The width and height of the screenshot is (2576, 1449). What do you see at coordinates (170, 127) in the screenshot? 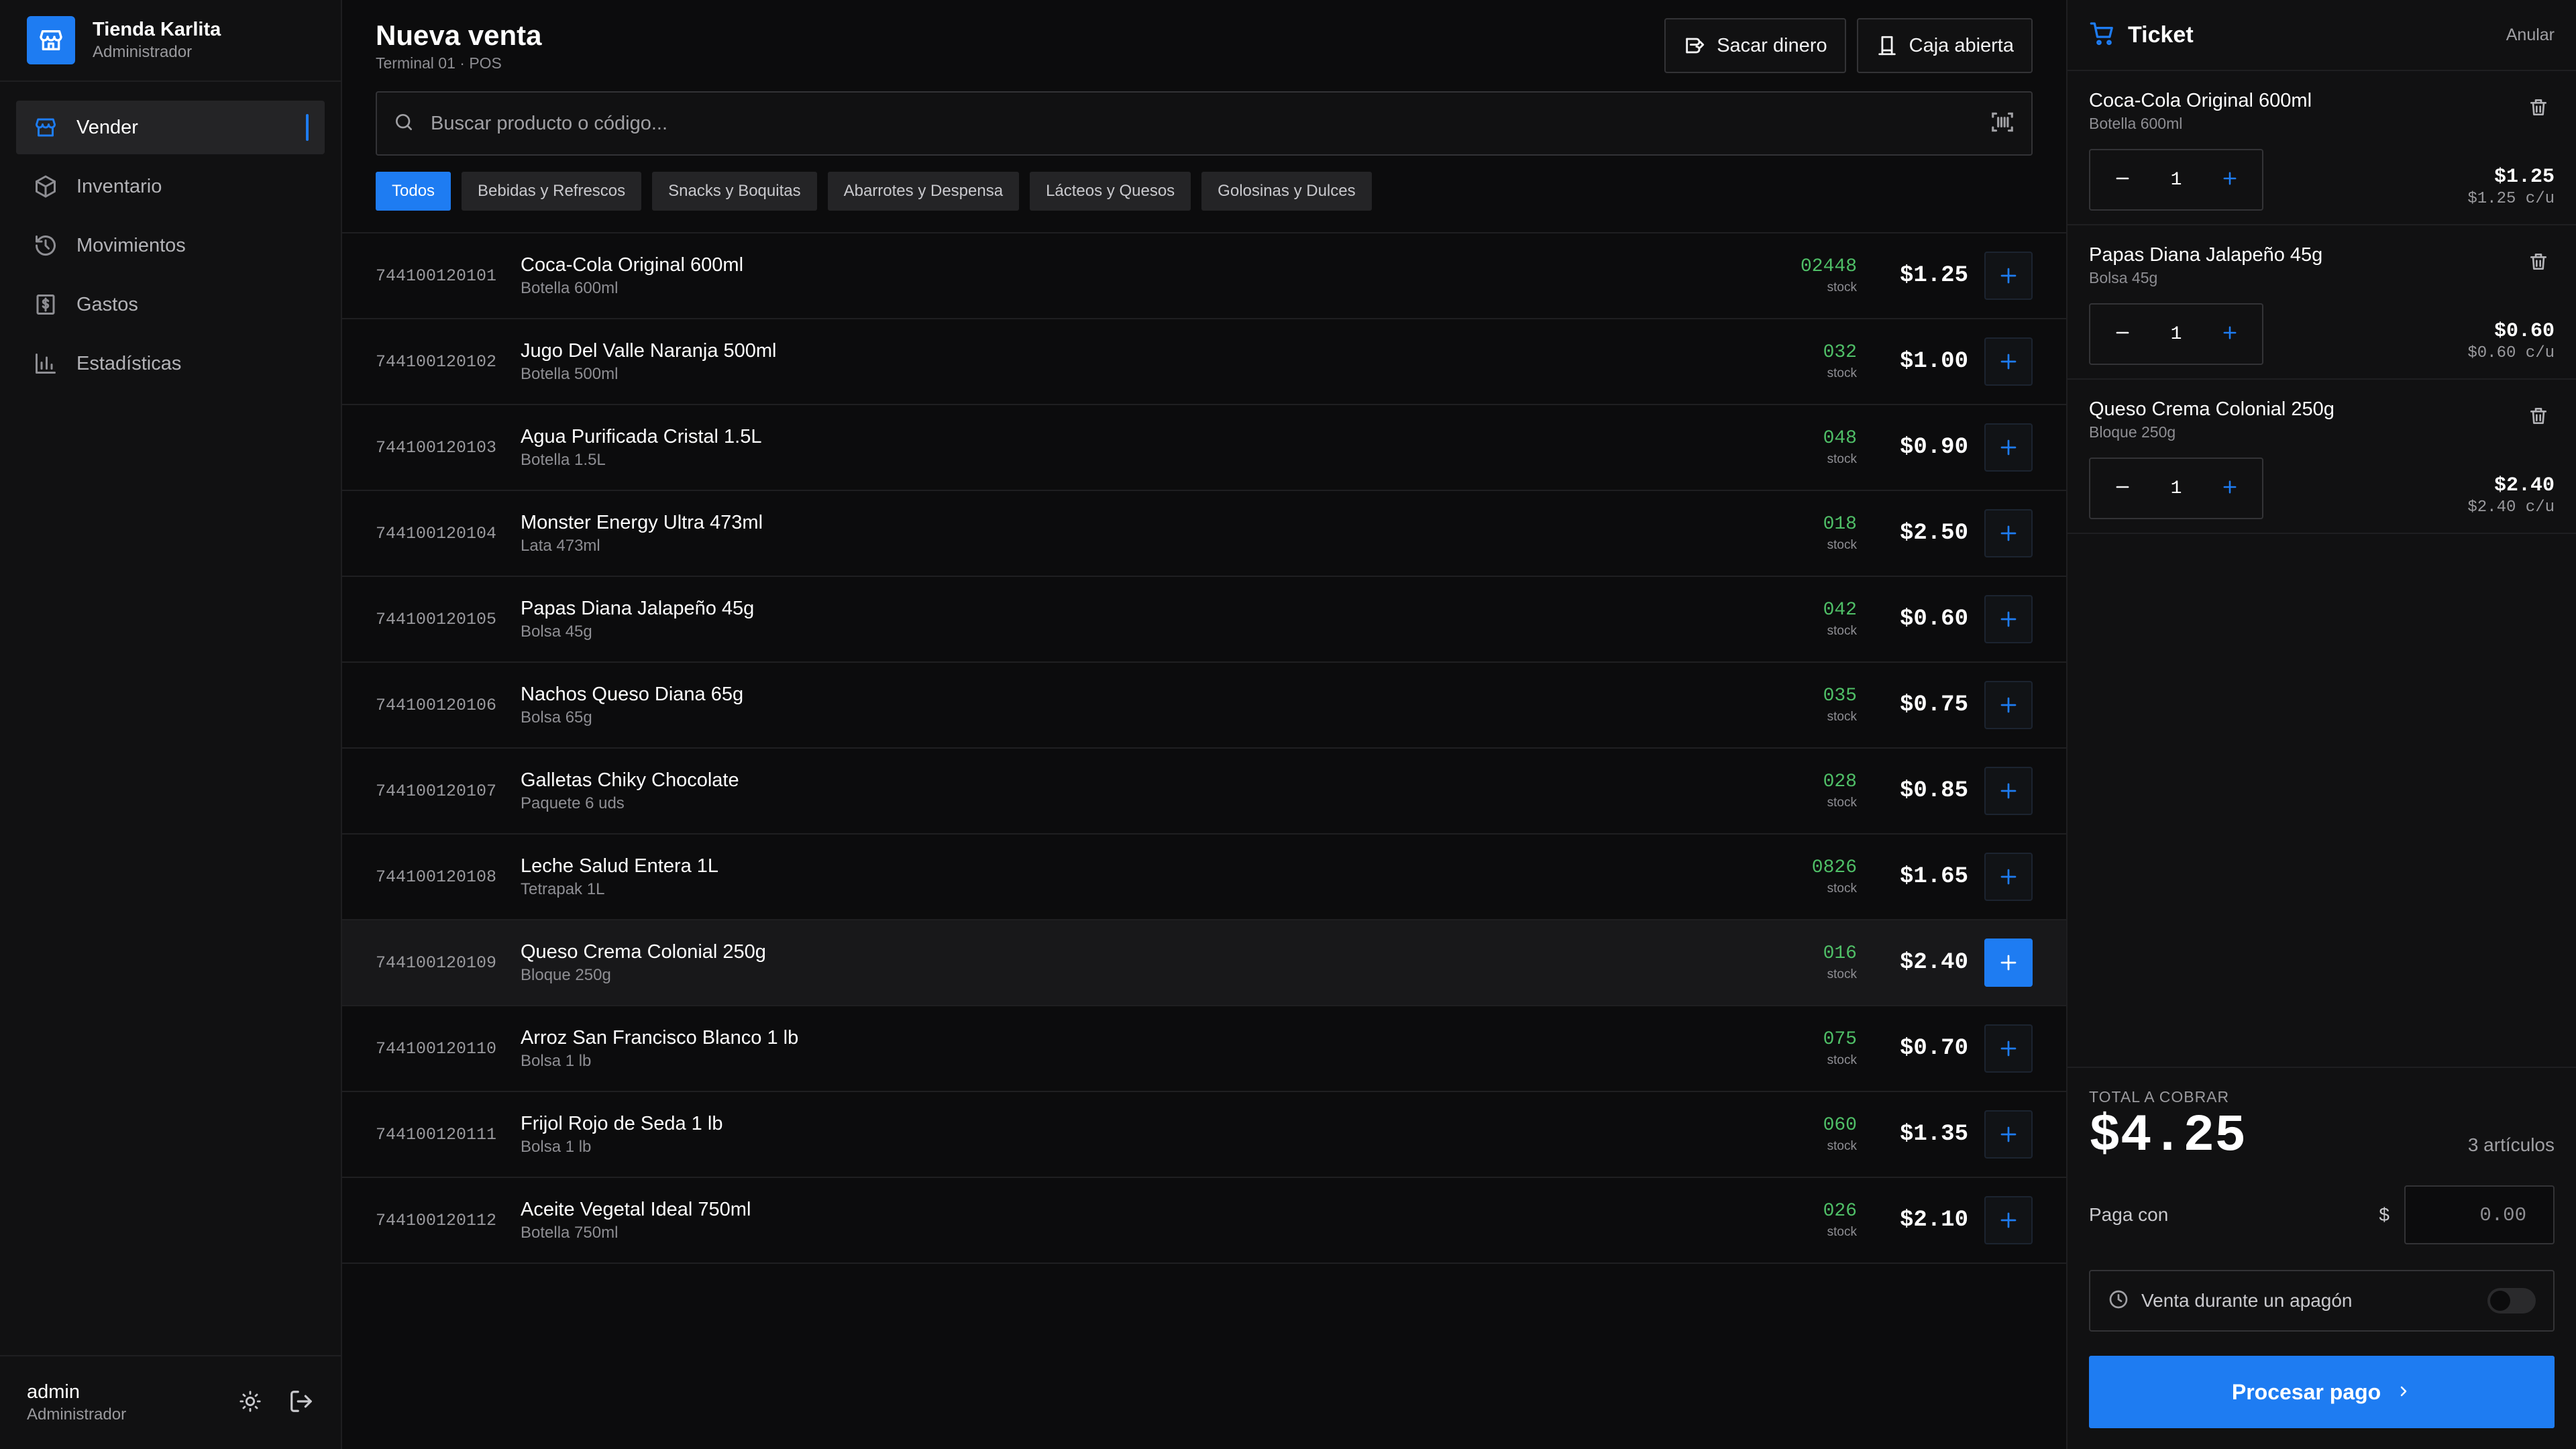
I see `sidebar-item-vender: Vender` at bounding box center [170, 127].